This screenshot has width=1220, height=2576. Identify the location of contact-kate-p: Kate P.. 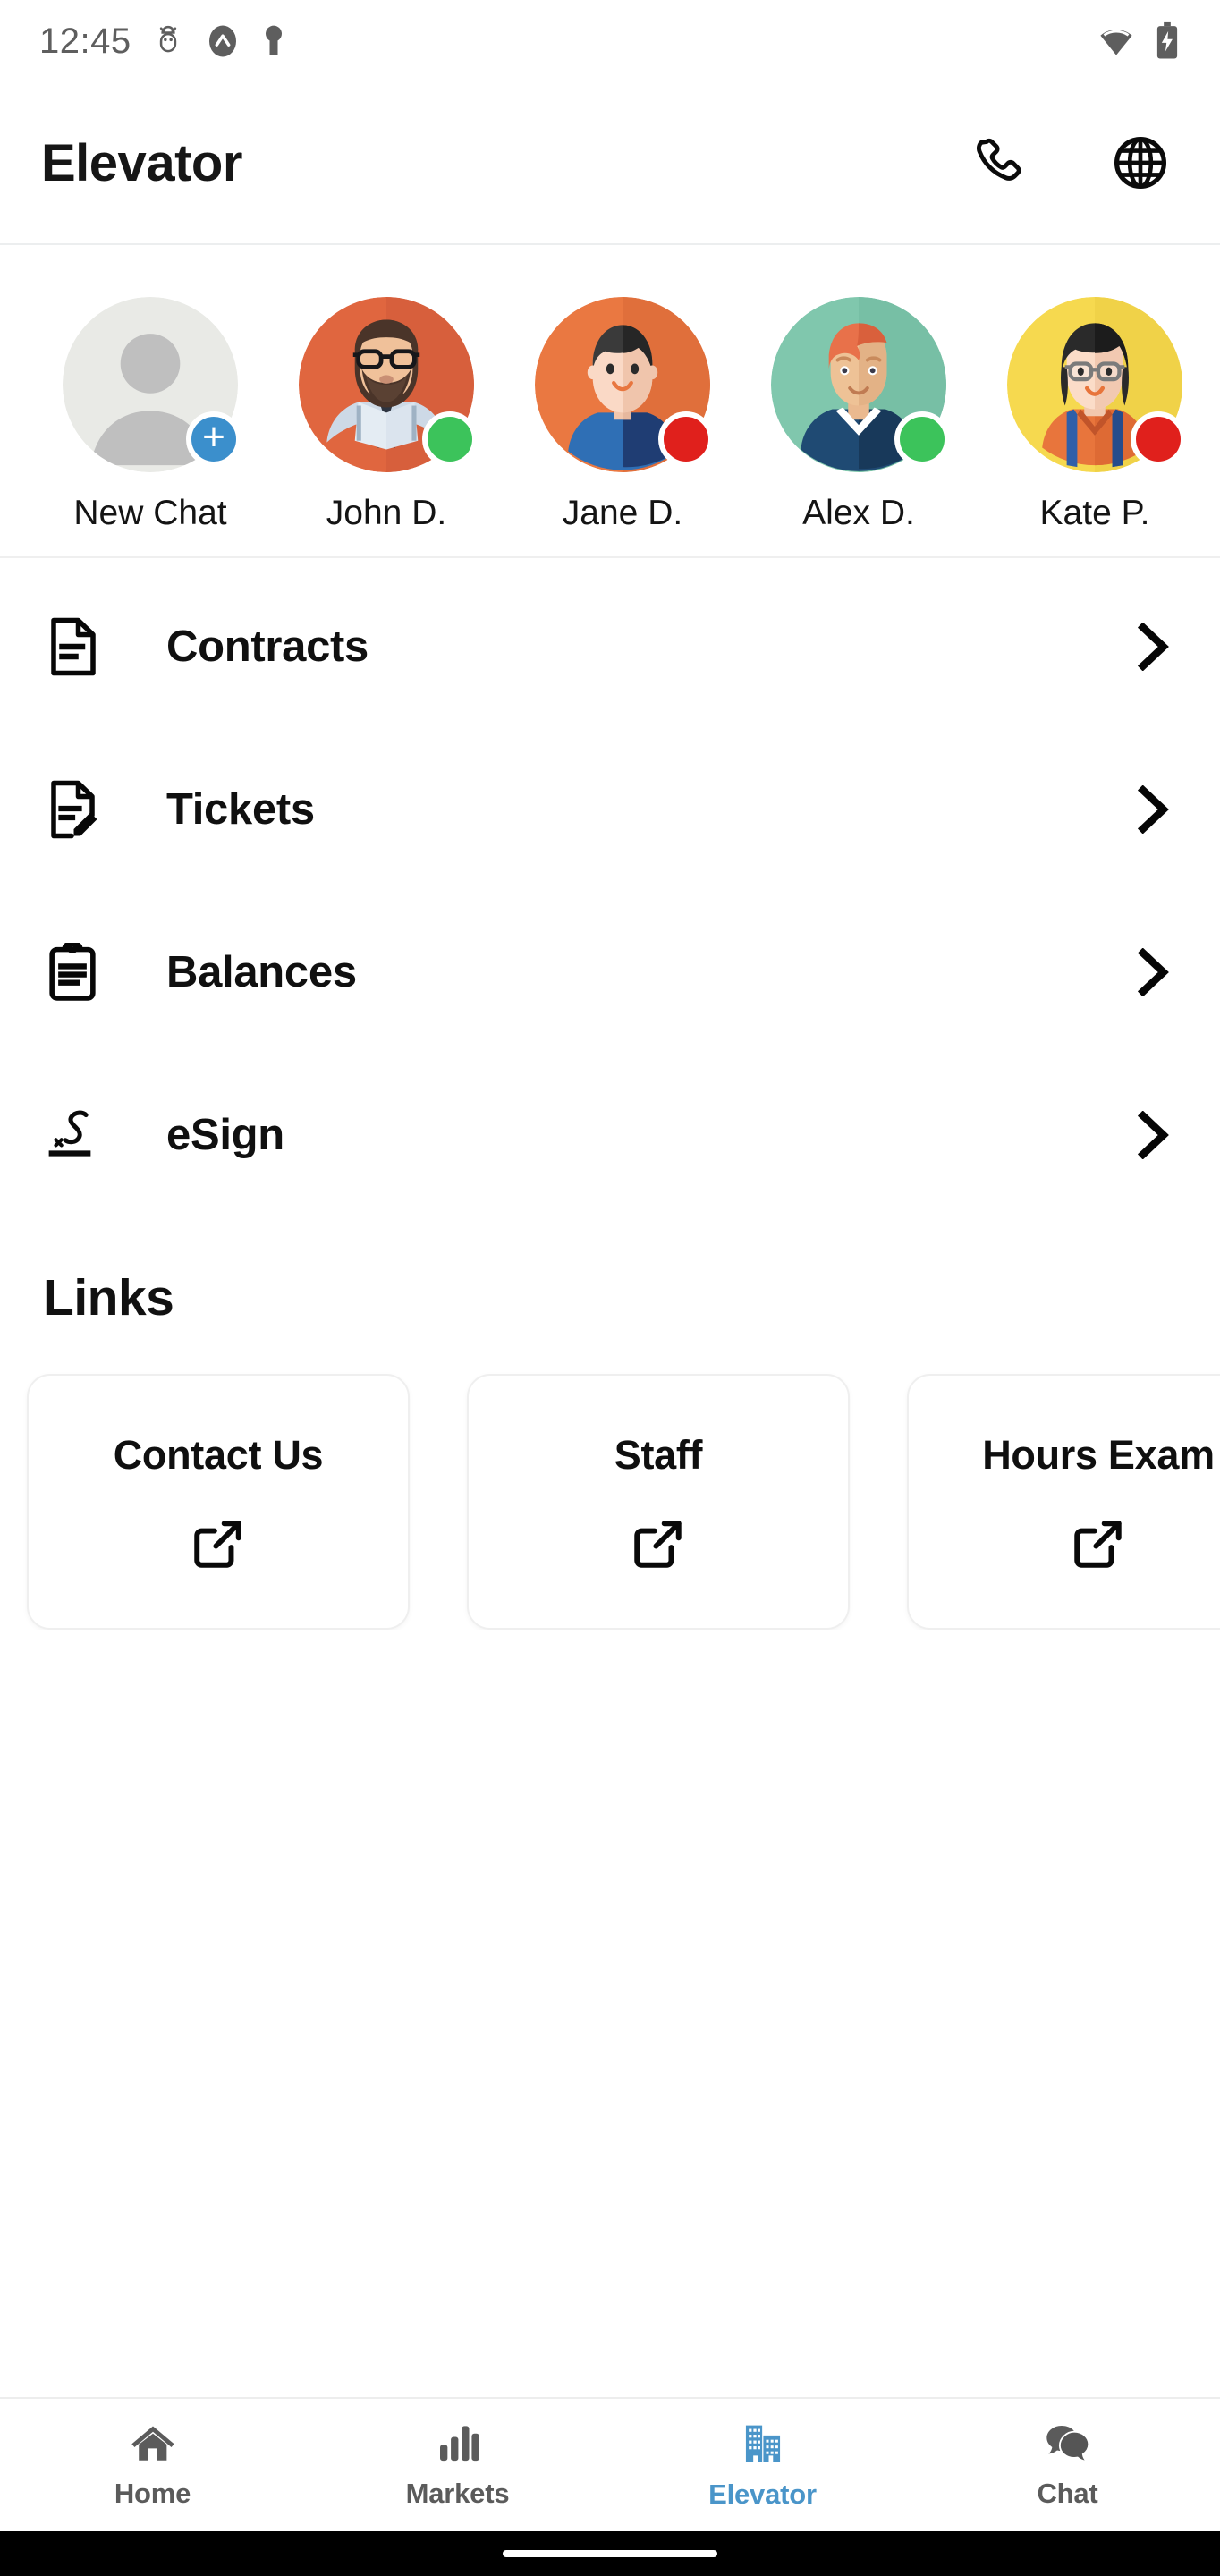
(1095, 415).